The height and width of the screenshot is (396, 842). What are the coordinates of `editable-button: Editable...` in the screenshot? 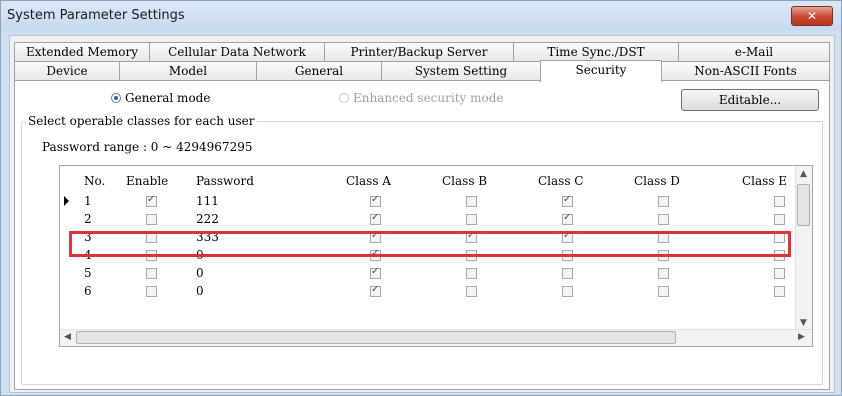 It's located at (750, 100).